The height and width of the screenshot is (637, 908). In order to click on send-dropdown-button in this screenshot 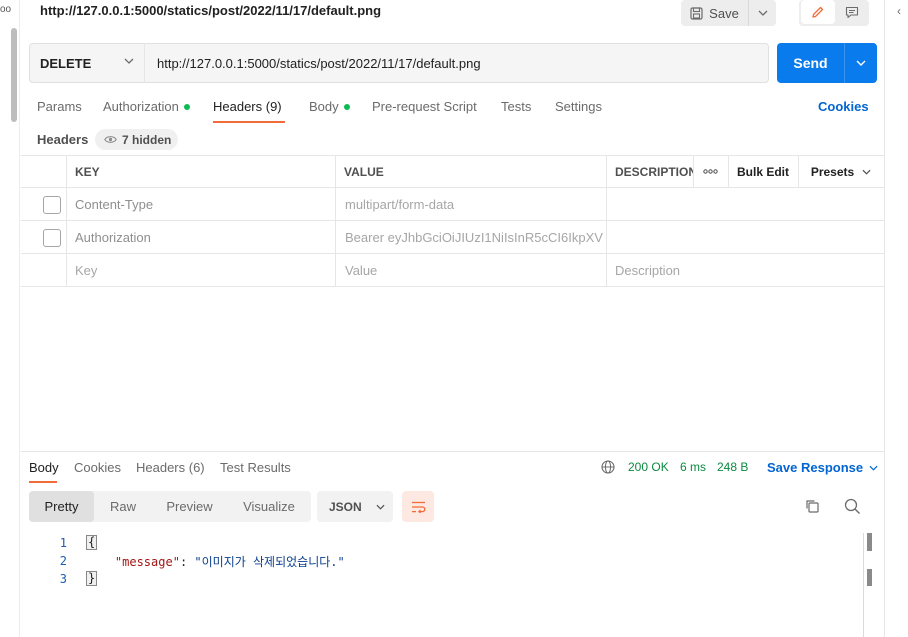, I will do `click(861, 63)`.